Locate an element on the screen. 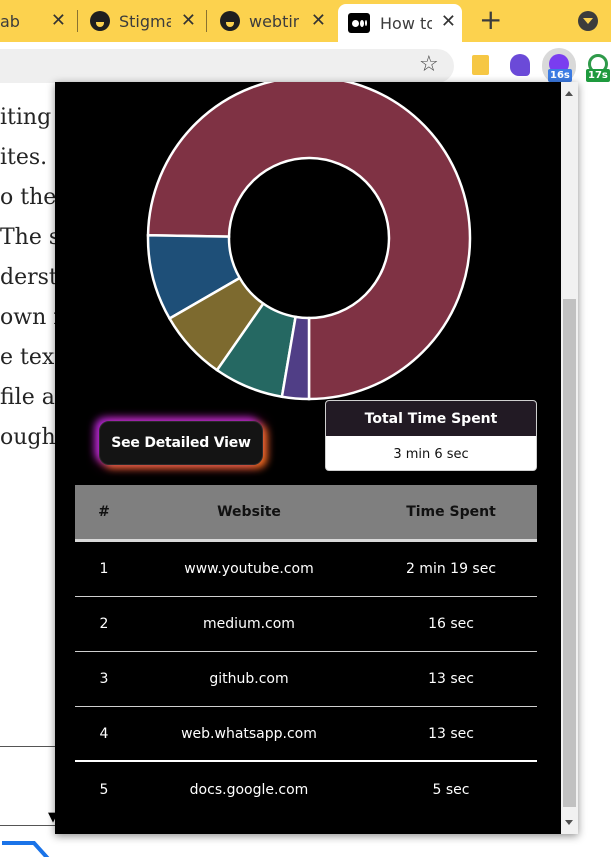 This screenshot has width=611, height=857. row-website: web.whatsapp.com is located at coordinates (249, 733).